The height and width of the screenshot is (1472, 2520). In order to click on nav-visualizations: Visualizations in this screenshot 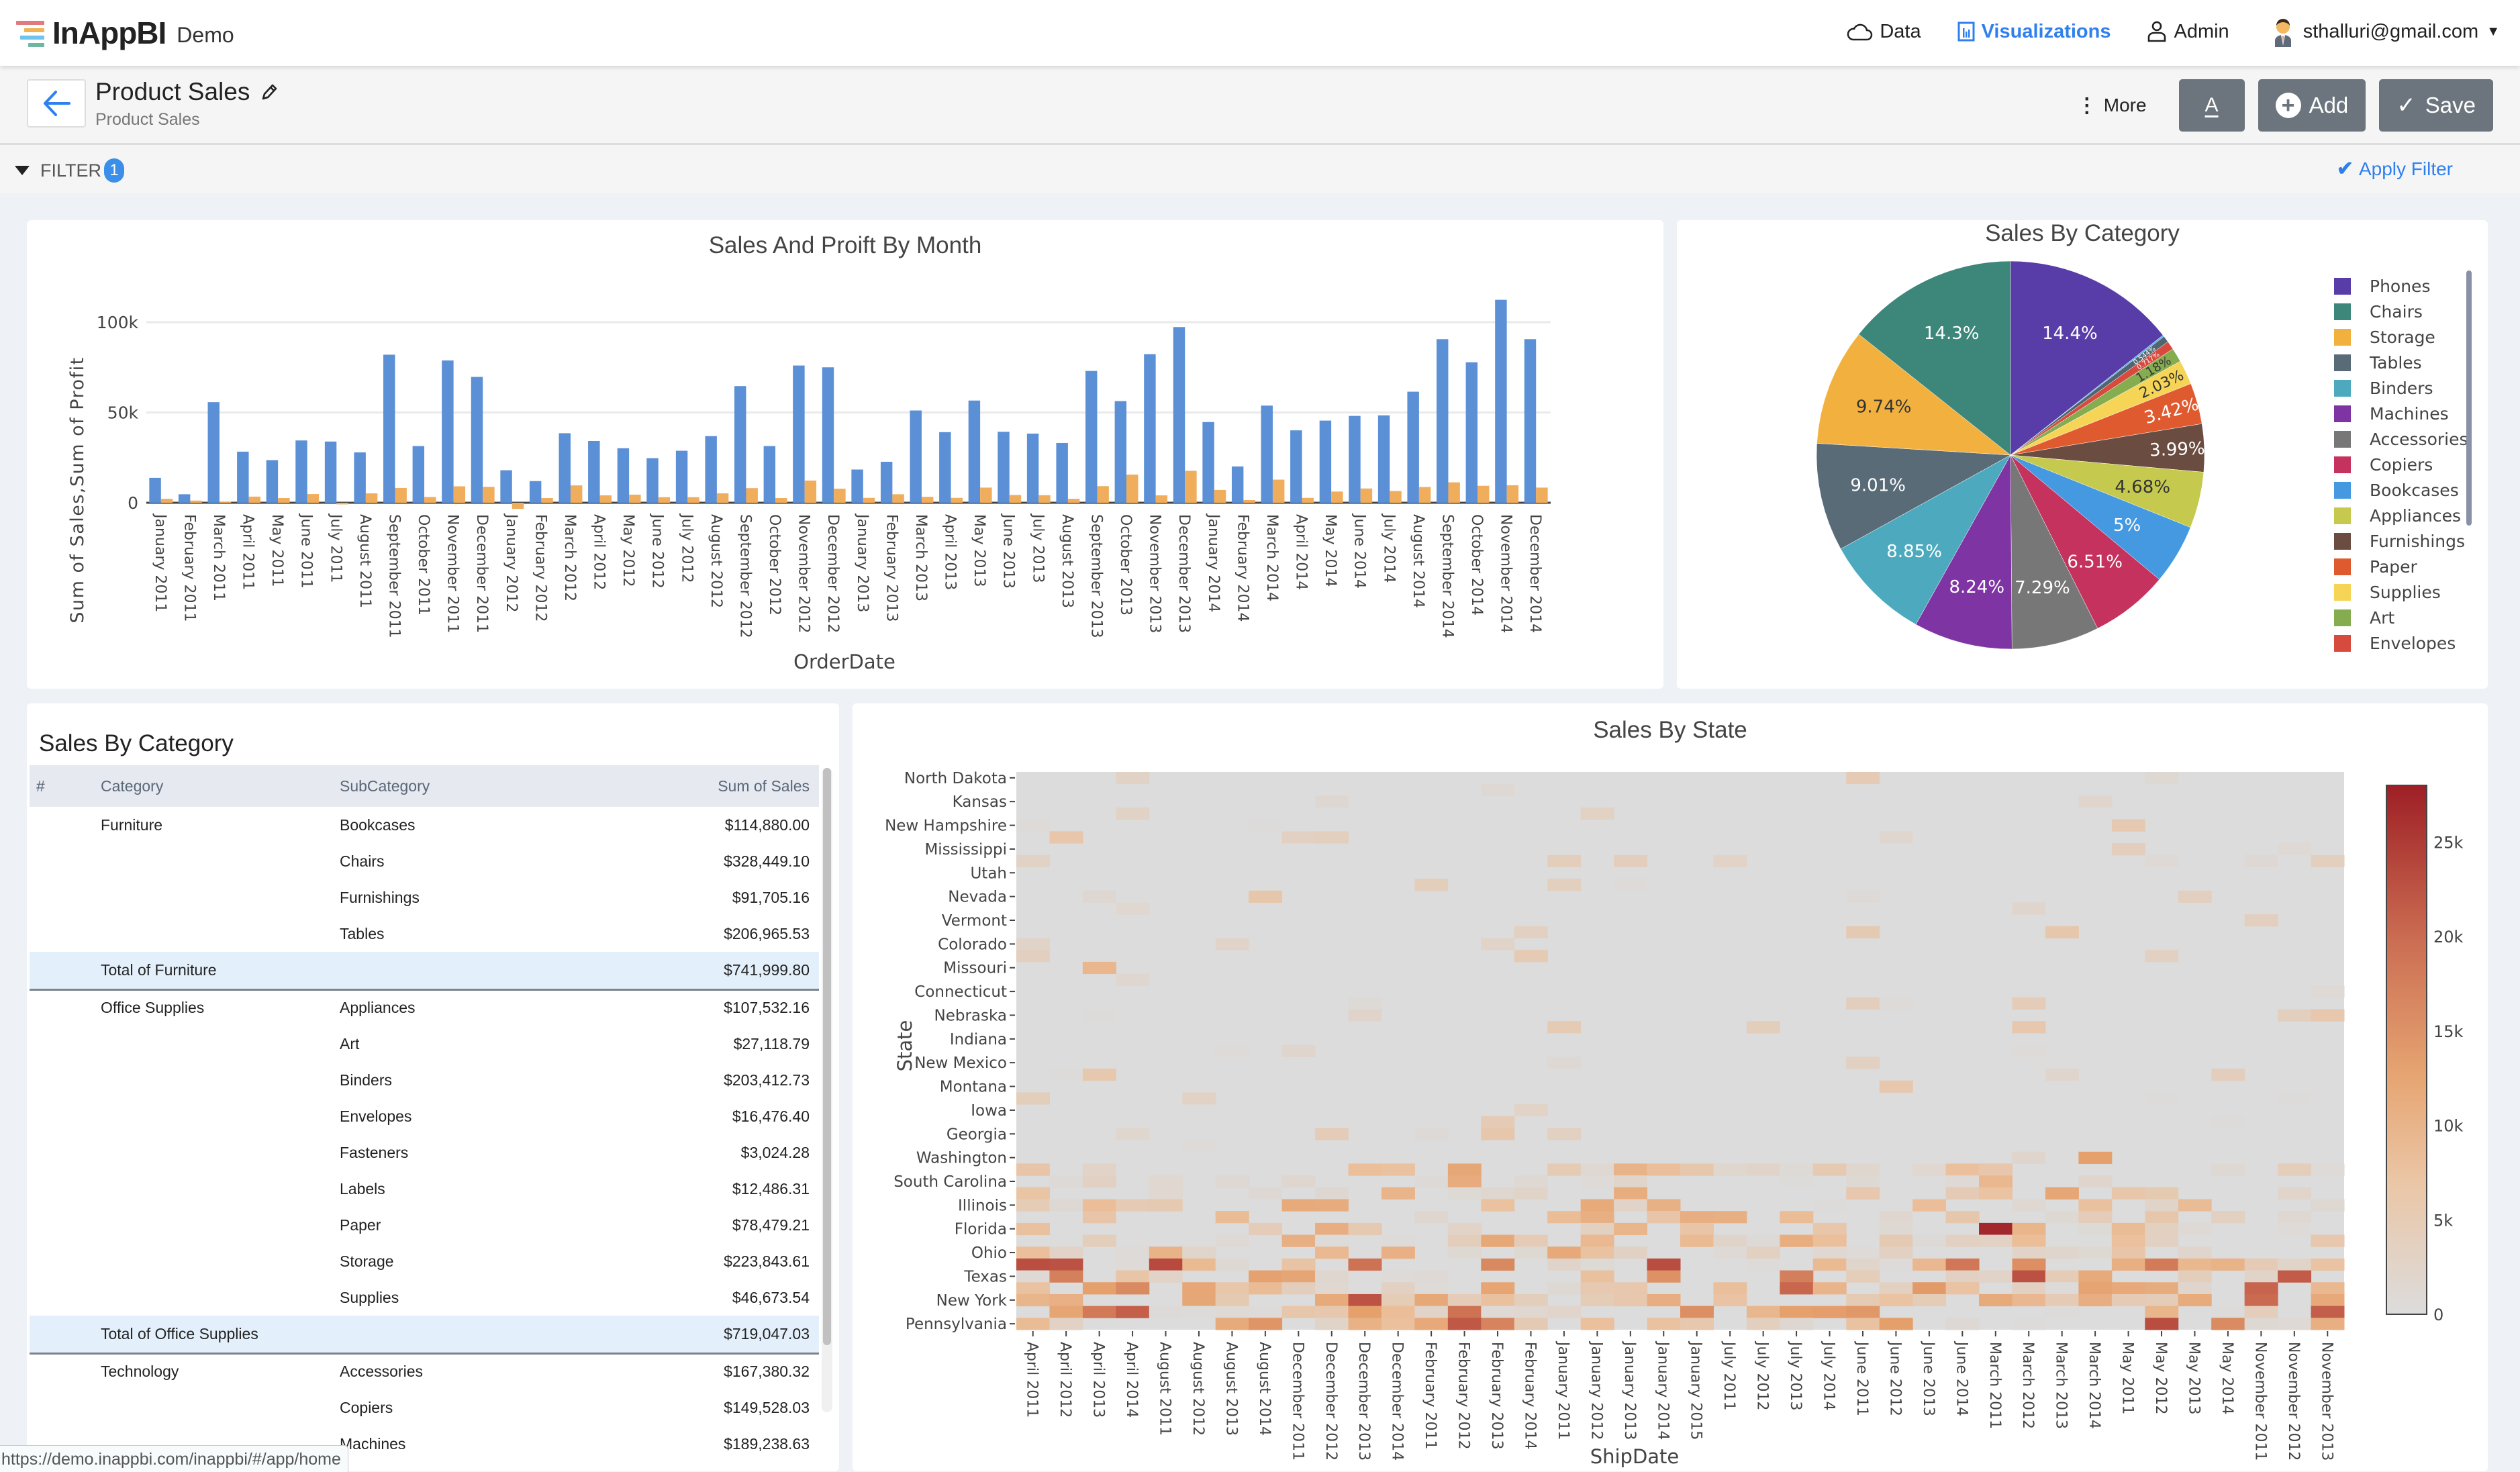, I will do `click(2034, 32)`.